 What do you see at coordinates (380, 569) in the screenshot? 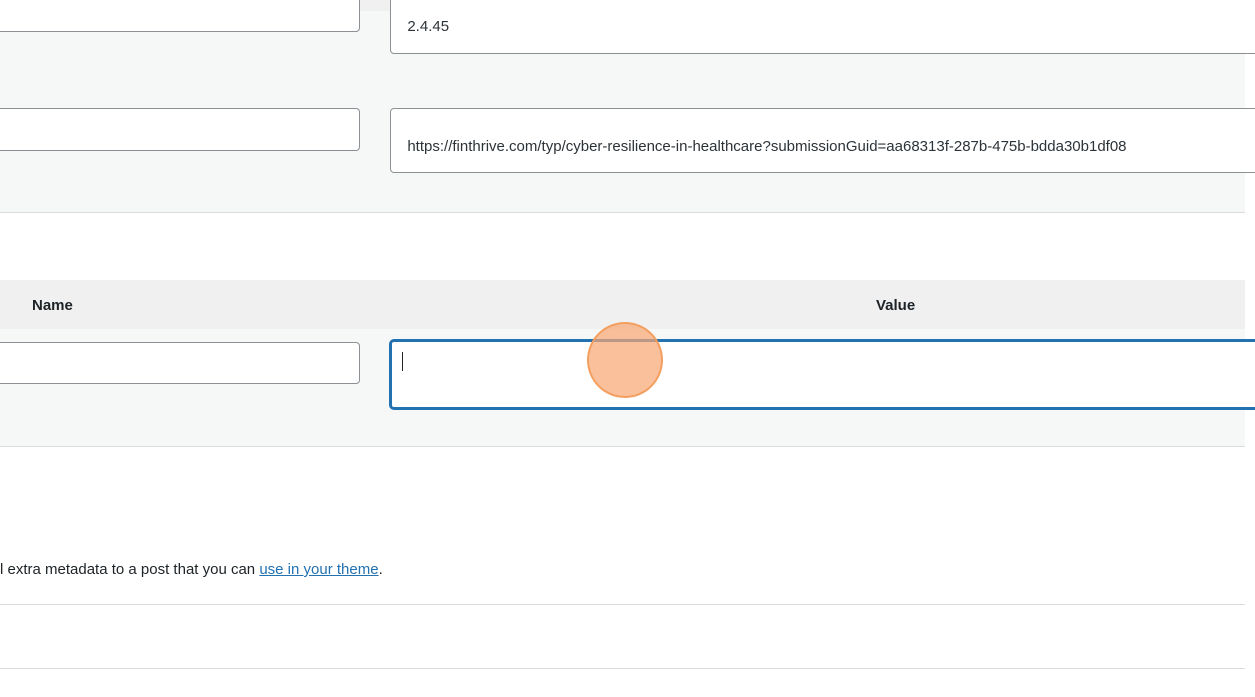
I see `description-suffix: .` at bounding box center [380, 569].